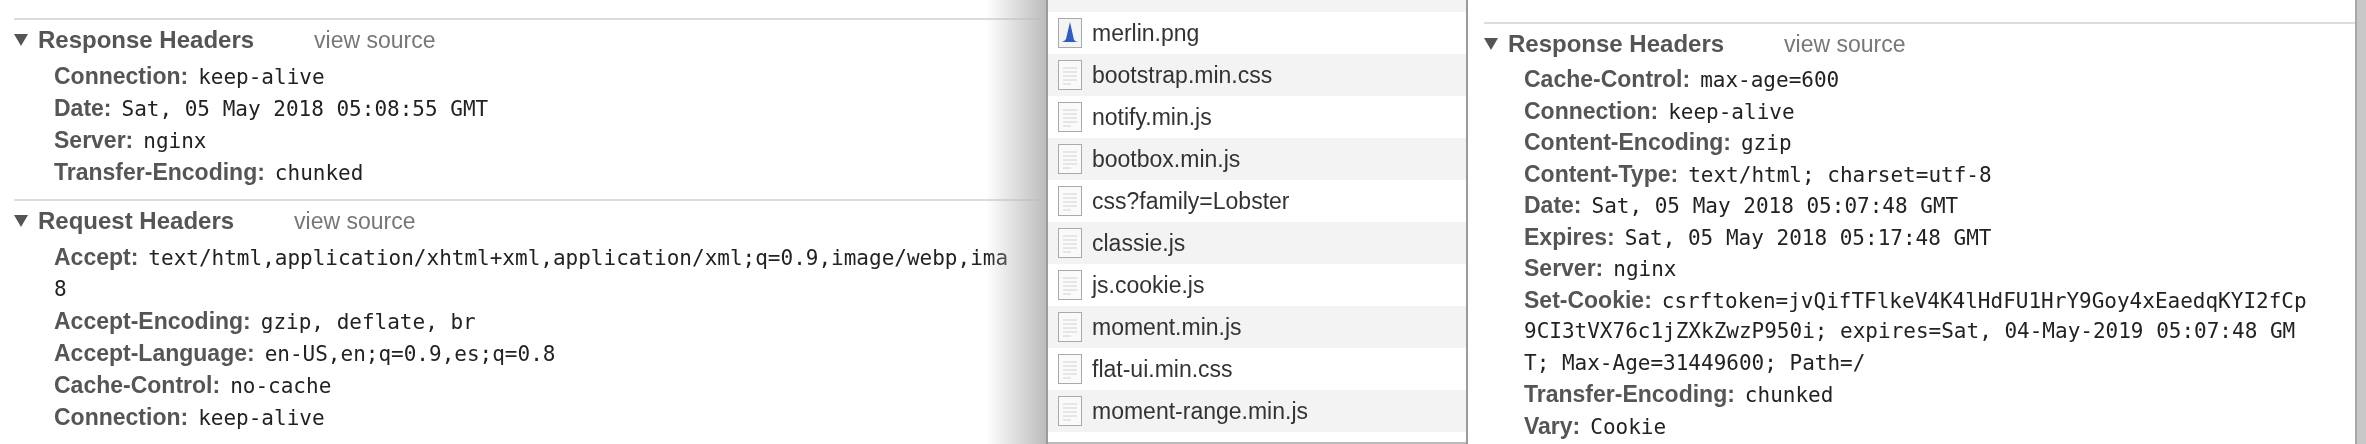 The image size is (2366, 444). What do you see at coordinates (136, 221) in the screenshot?
I see `section-title: Request Headers` at bounding box center [136, 221].